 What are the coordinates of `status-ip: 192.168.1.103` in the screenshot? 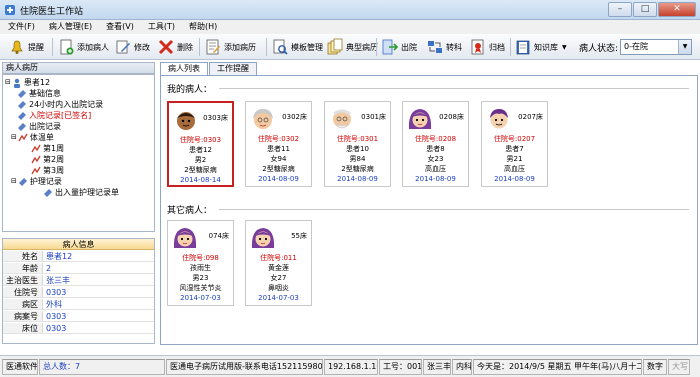 It's located at (351, 367).